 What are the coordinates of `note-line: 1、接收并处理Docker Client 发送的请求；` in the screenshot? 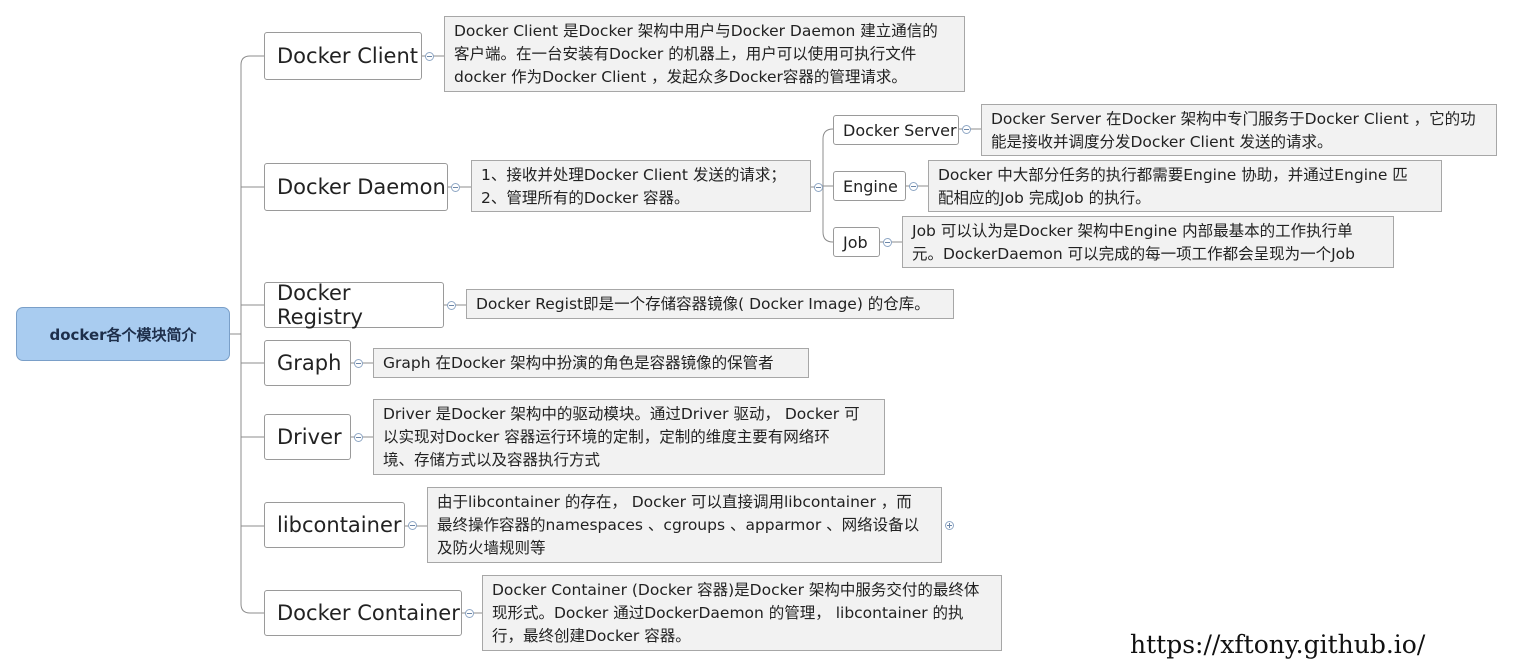 It's located at (633, 175).